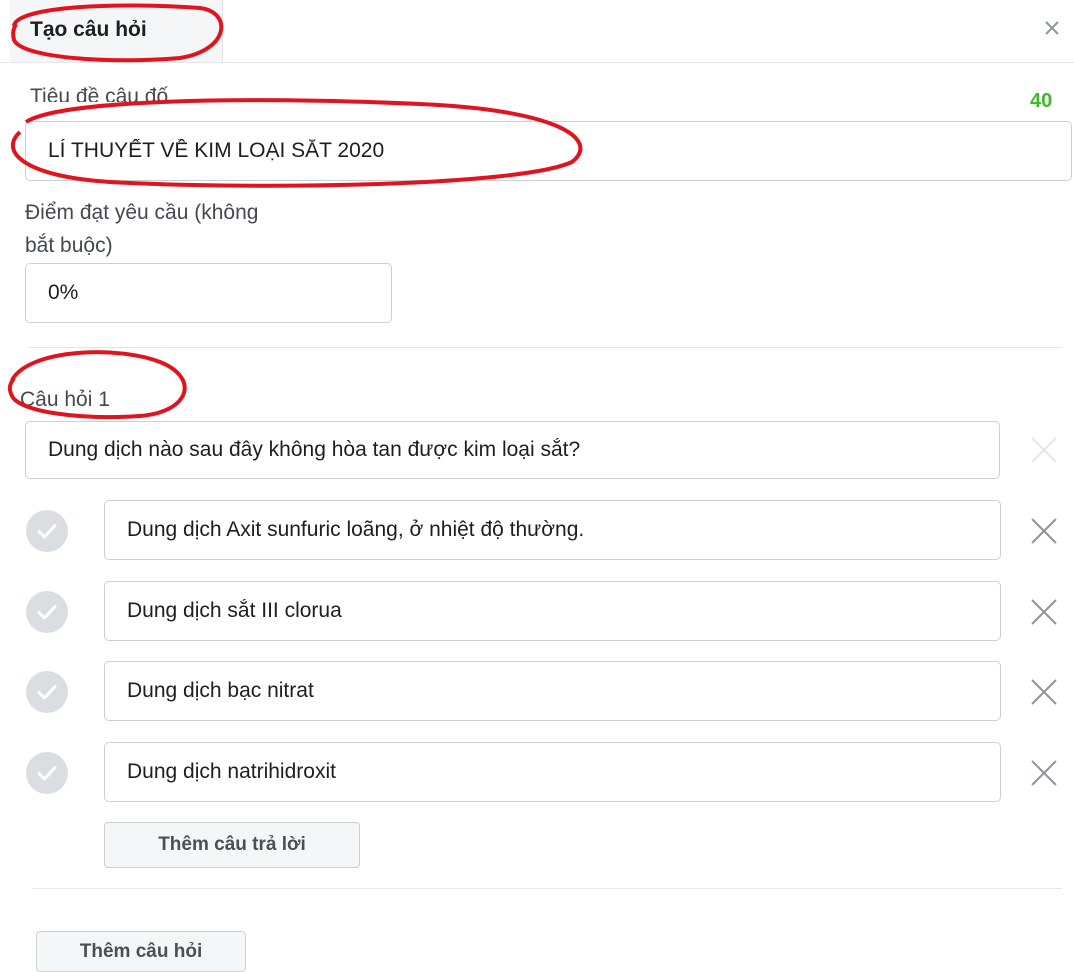  Describe the element at coordinates (545, 347) in the screenshot. I see `section-divider` at that location.